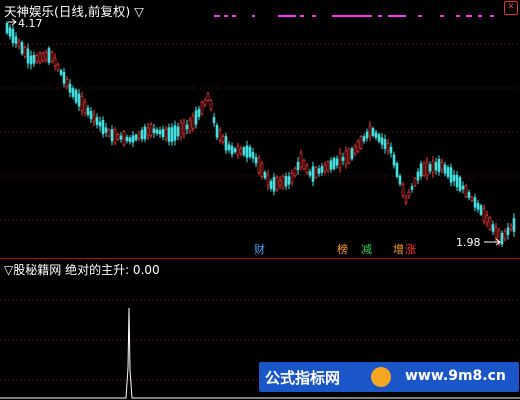 This screenshot has height=400, width=520. What do you see at coordinates (468, 242) in the screenshot?
I see `low-price-label: 1.98` at bounding box center [468, 242].